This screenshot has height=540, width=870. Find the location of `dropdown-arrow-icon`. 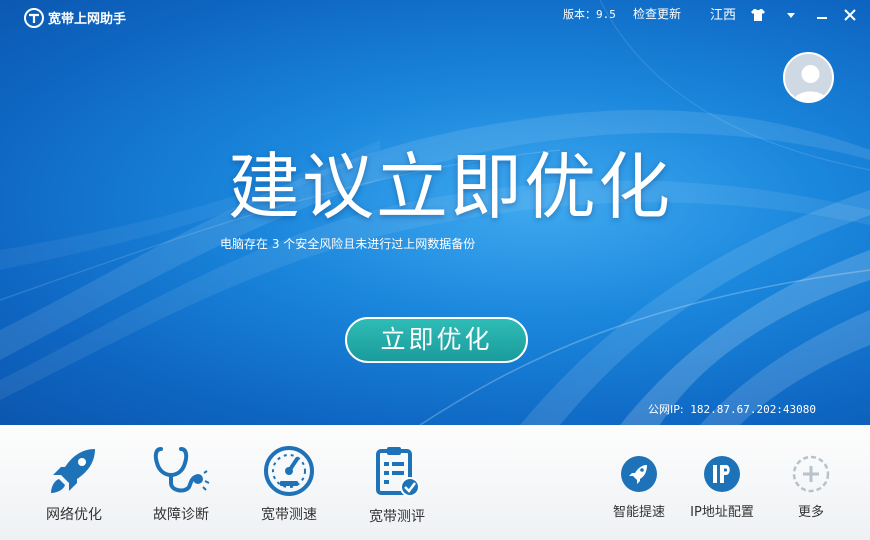

dropdown-arrow-icon is located at coordinates (791, 15).